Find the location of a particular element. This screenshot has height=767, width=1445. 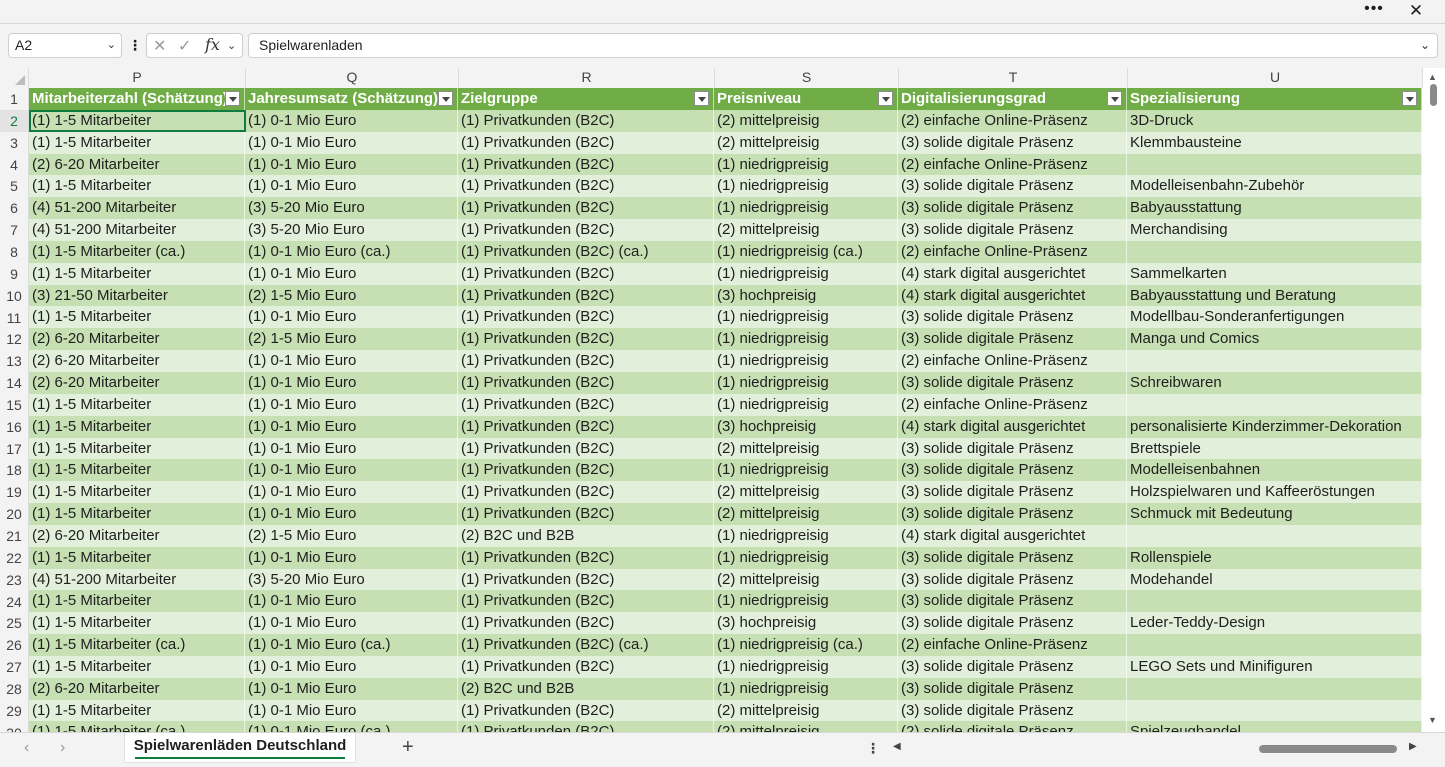

table-header-cell: Jahresumsatz (Schätzung) is located at coordinates (351, 99).